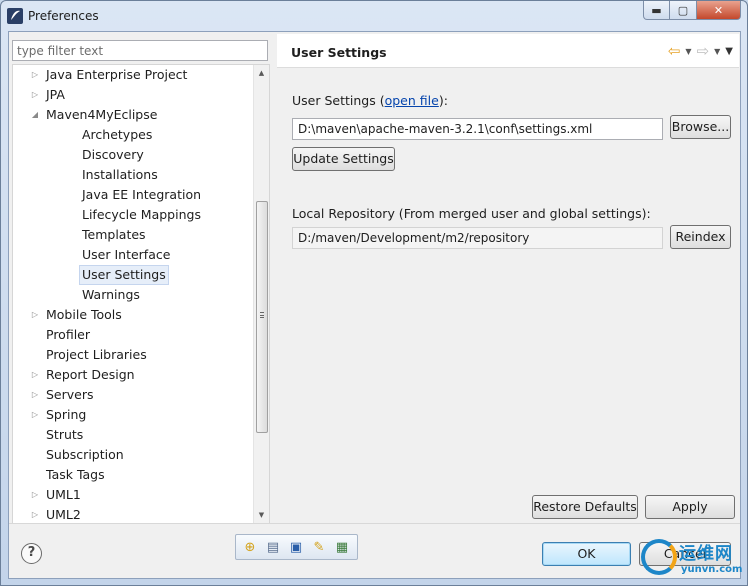 This screenshot has height=586, width=748. I want to click on list-icon: ▤, so click(273, 547).